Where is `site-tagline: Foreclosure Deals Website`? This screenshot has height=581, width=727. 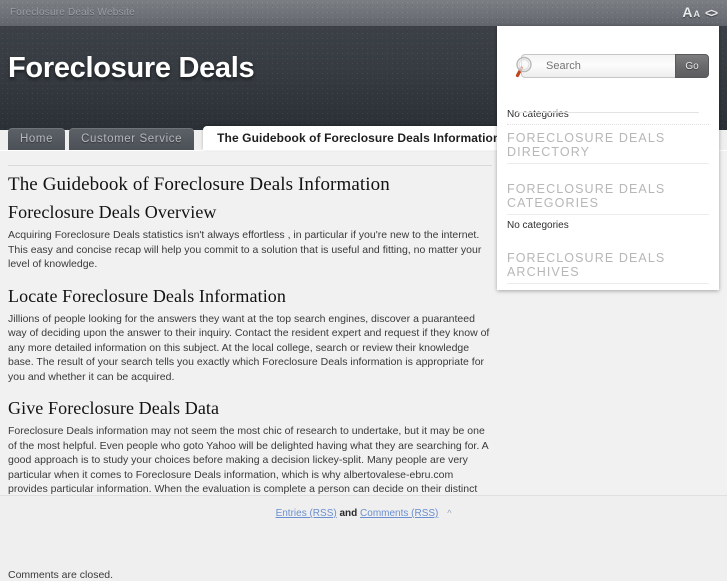 site-tagline: Foreclosure Deals Website is located at coordinates (72, 12).